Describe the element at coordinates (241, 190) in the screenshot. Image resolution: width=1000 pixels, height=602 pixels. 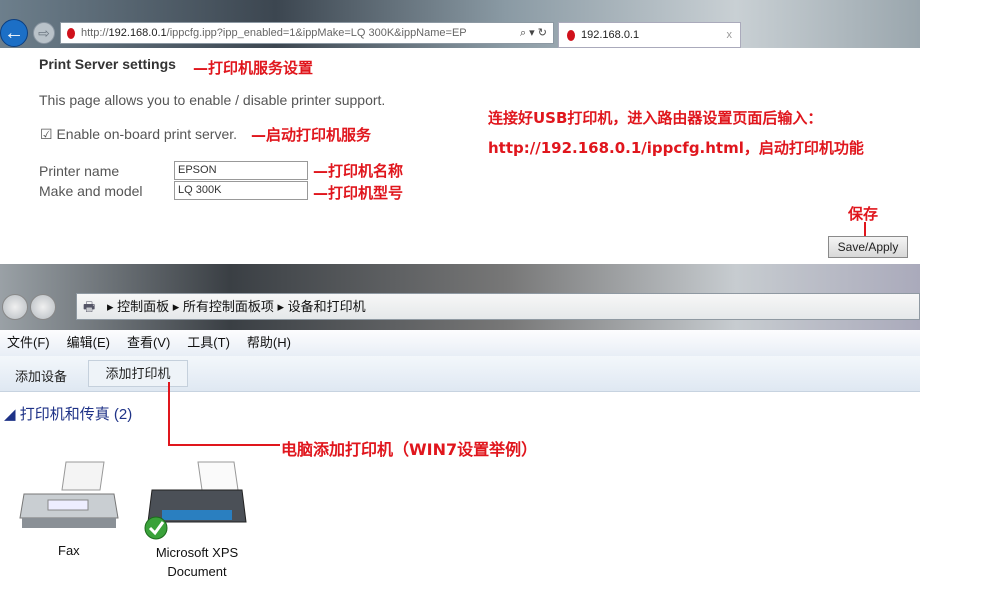
I see `model-input: LQ 300K` at that location.